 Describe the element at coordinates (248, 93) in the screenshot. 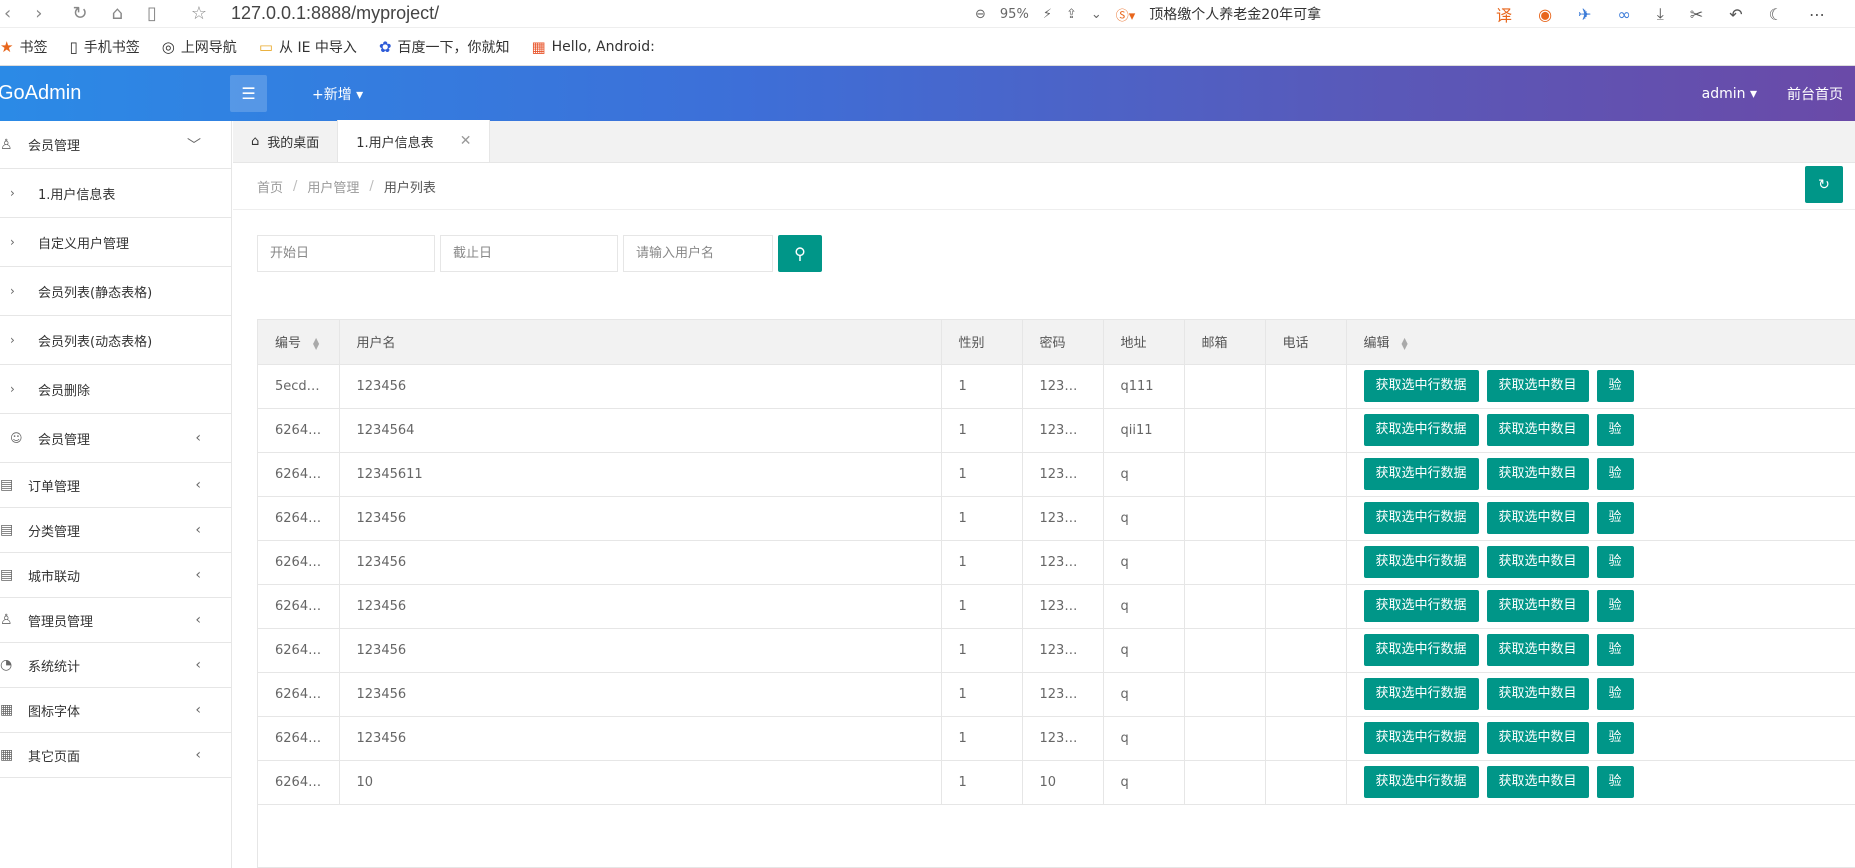

I see `menu-toggle-button: ☰` at that location.